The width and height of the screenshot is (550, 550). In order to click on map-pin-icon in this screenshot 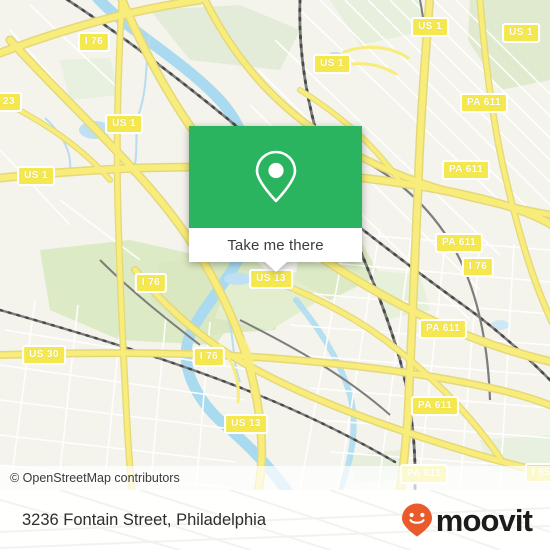, I will do `click(275, 176)`.